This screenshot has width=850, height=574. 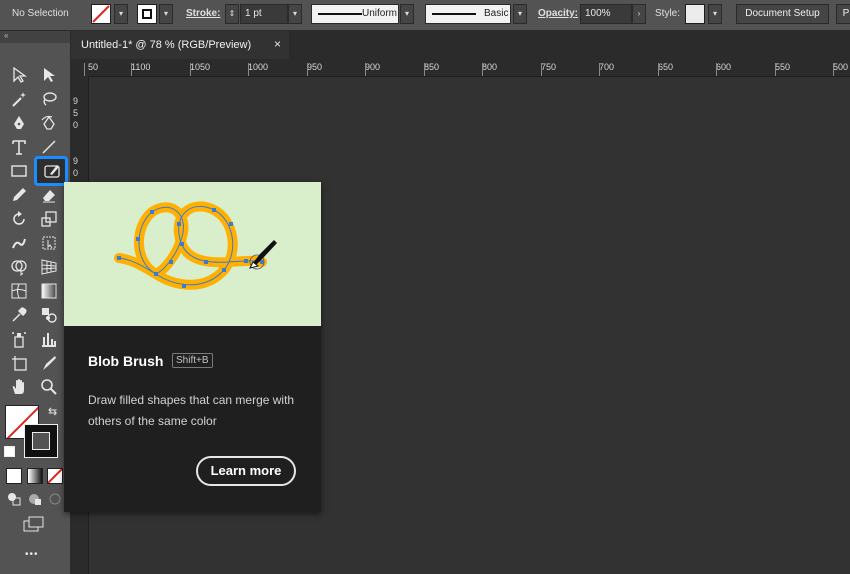 I want to click on swap-fill-stroke-icon: ⇆, so click(x=52, y=411).